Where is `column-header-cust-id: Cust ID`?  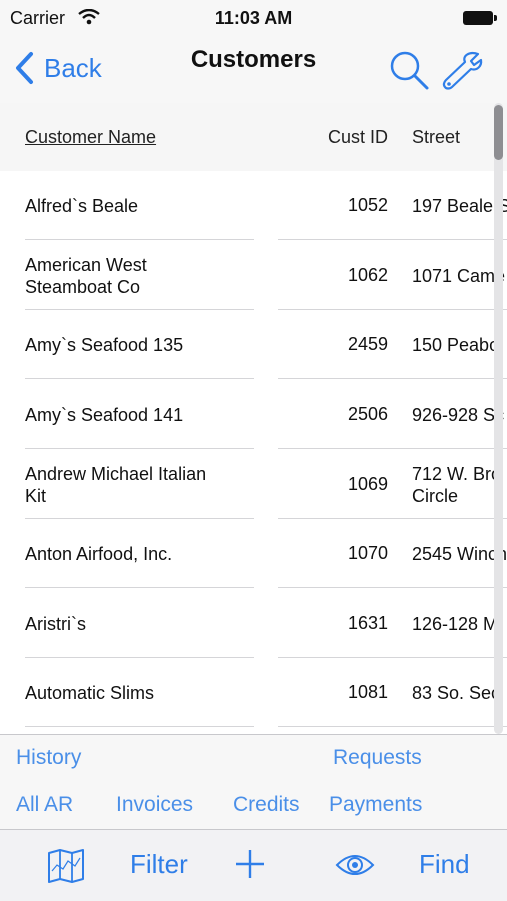 column-header-cust-id: Cust ID is located at coordinates (339, 137).